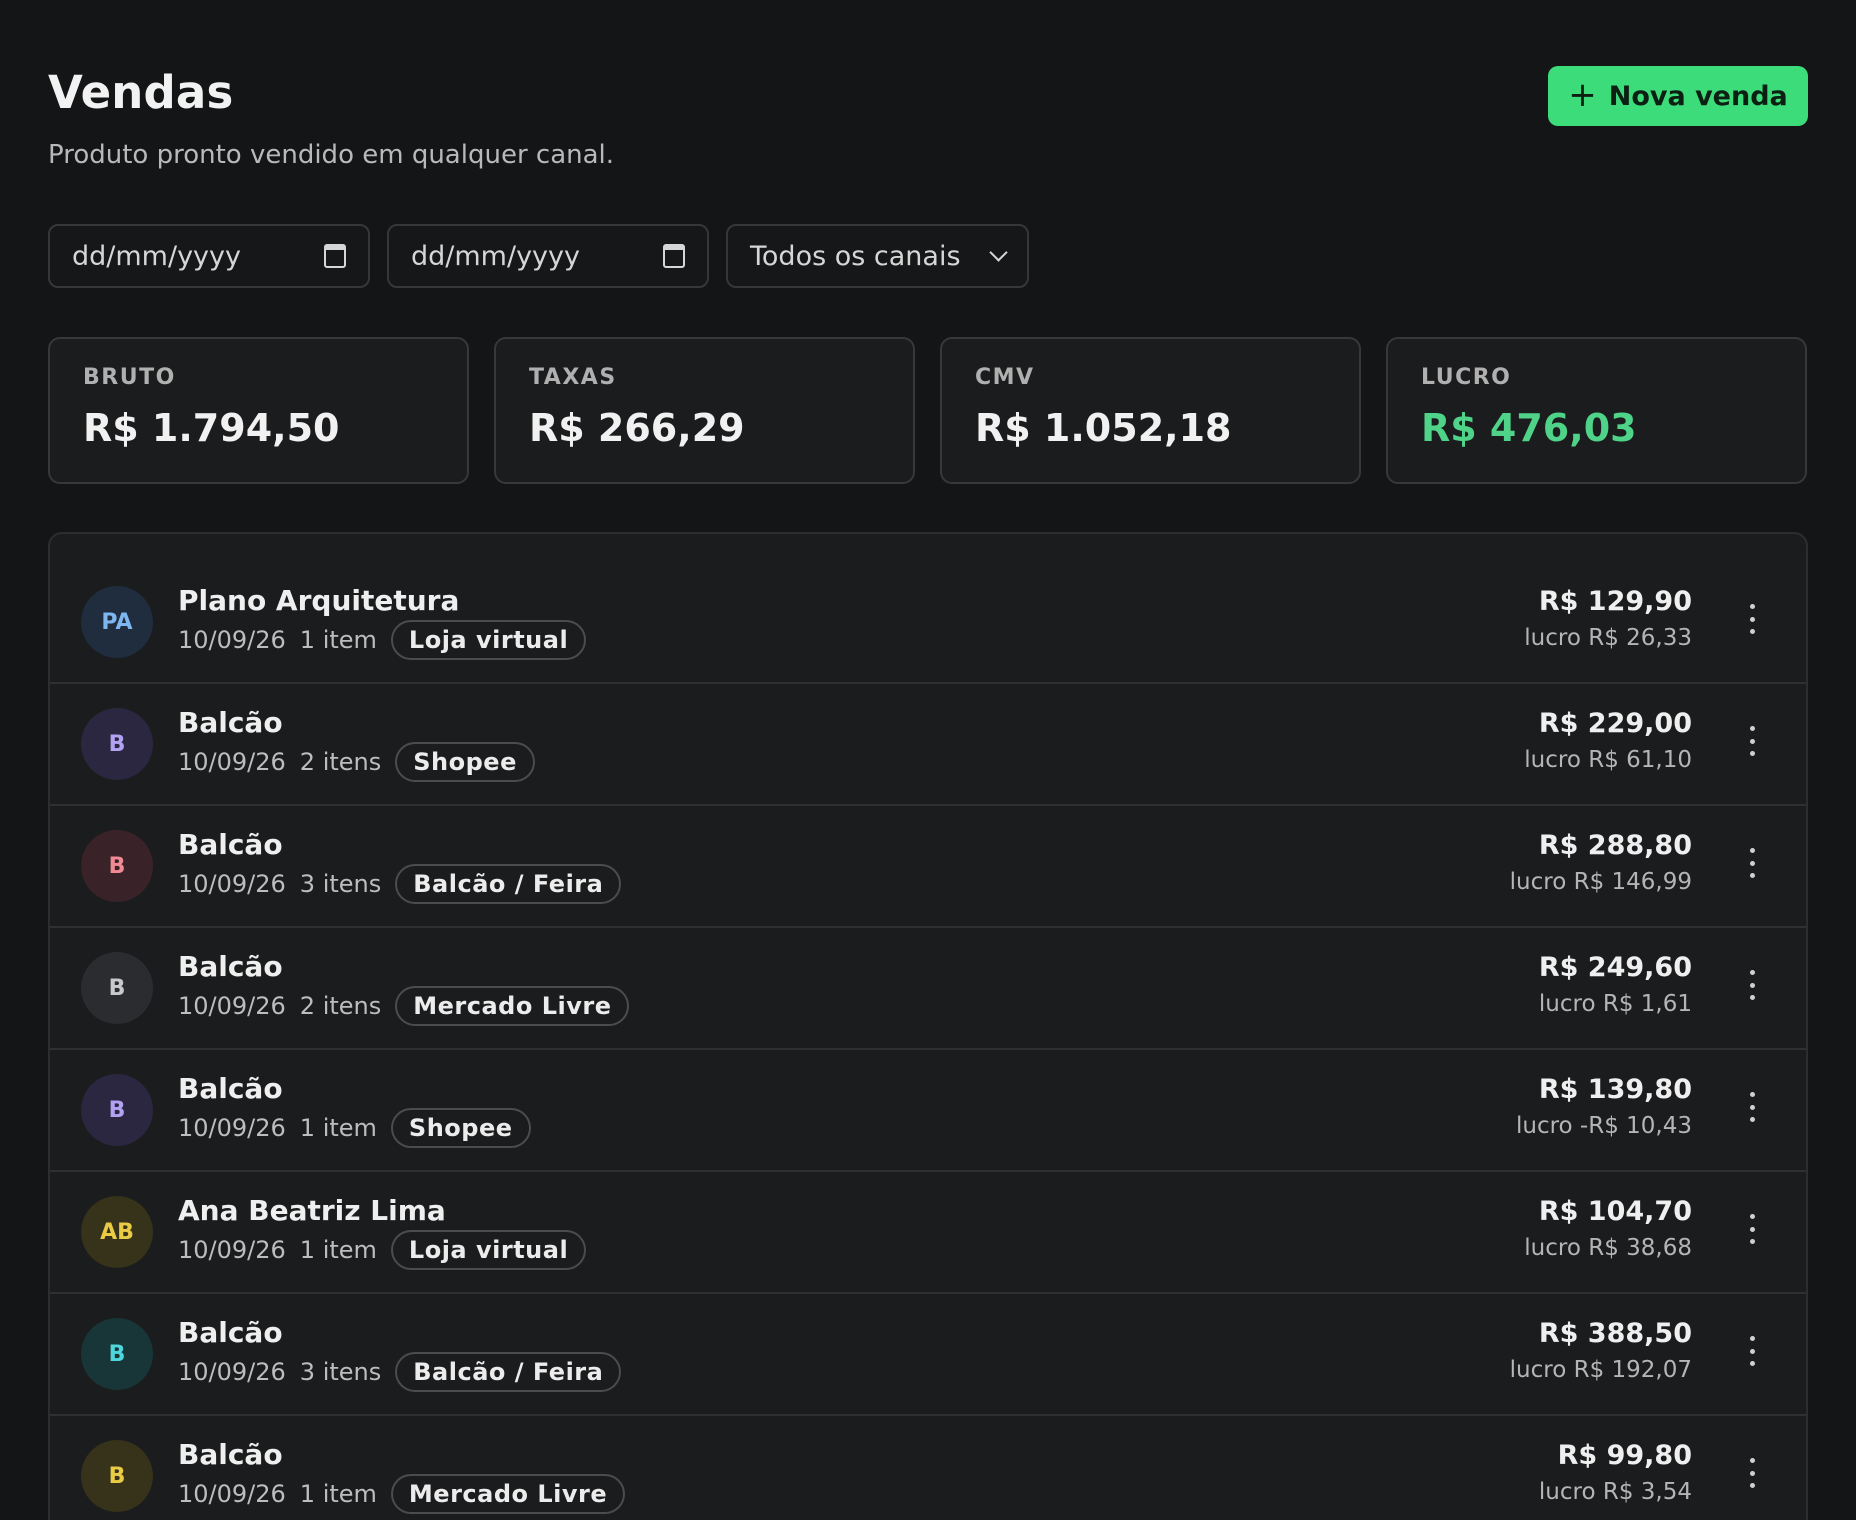 The height and width of the screenshot is (1520, 1856). I want to click on sale-profit: lucro R$ 146,99, so click(1600, 882).